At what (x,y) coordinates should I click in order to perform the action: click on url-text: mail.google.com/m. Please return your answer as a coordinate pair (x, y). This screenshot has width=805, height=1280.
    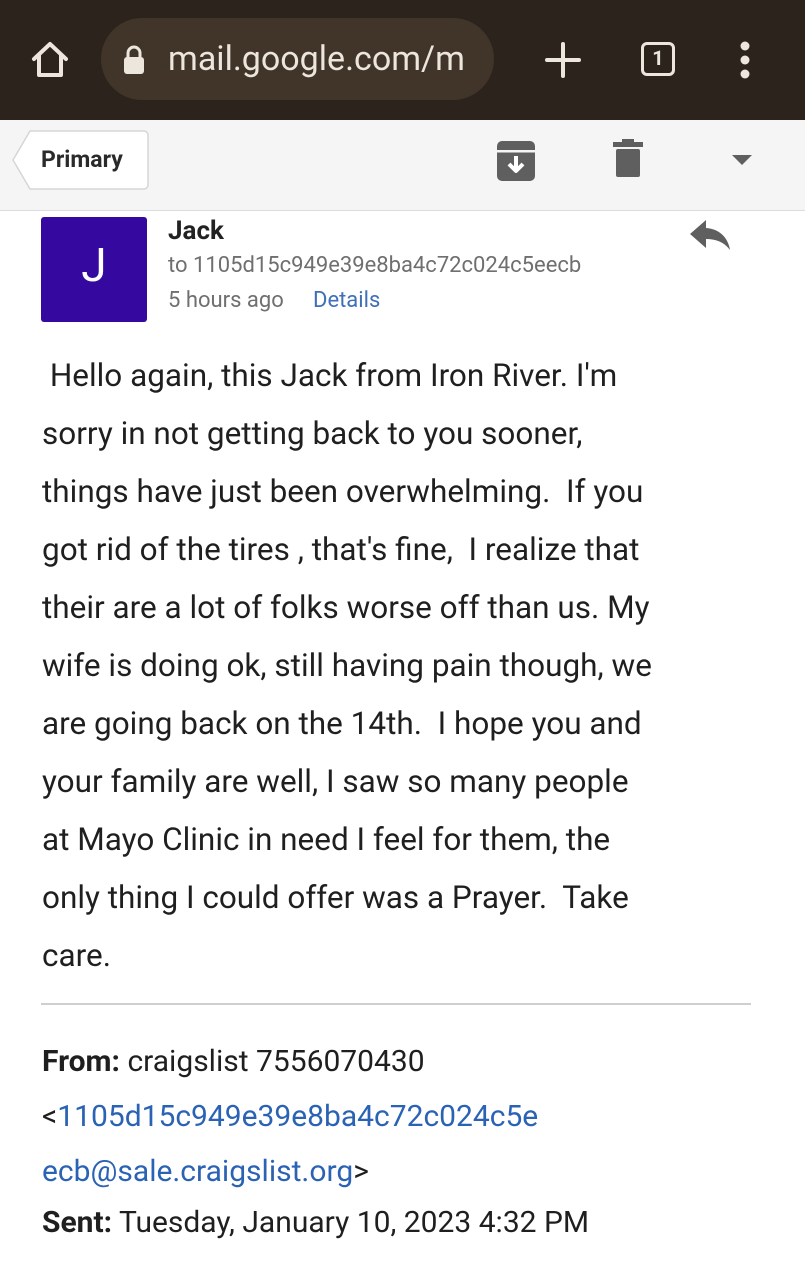
    Looking at the image, I should click on (328, 59).